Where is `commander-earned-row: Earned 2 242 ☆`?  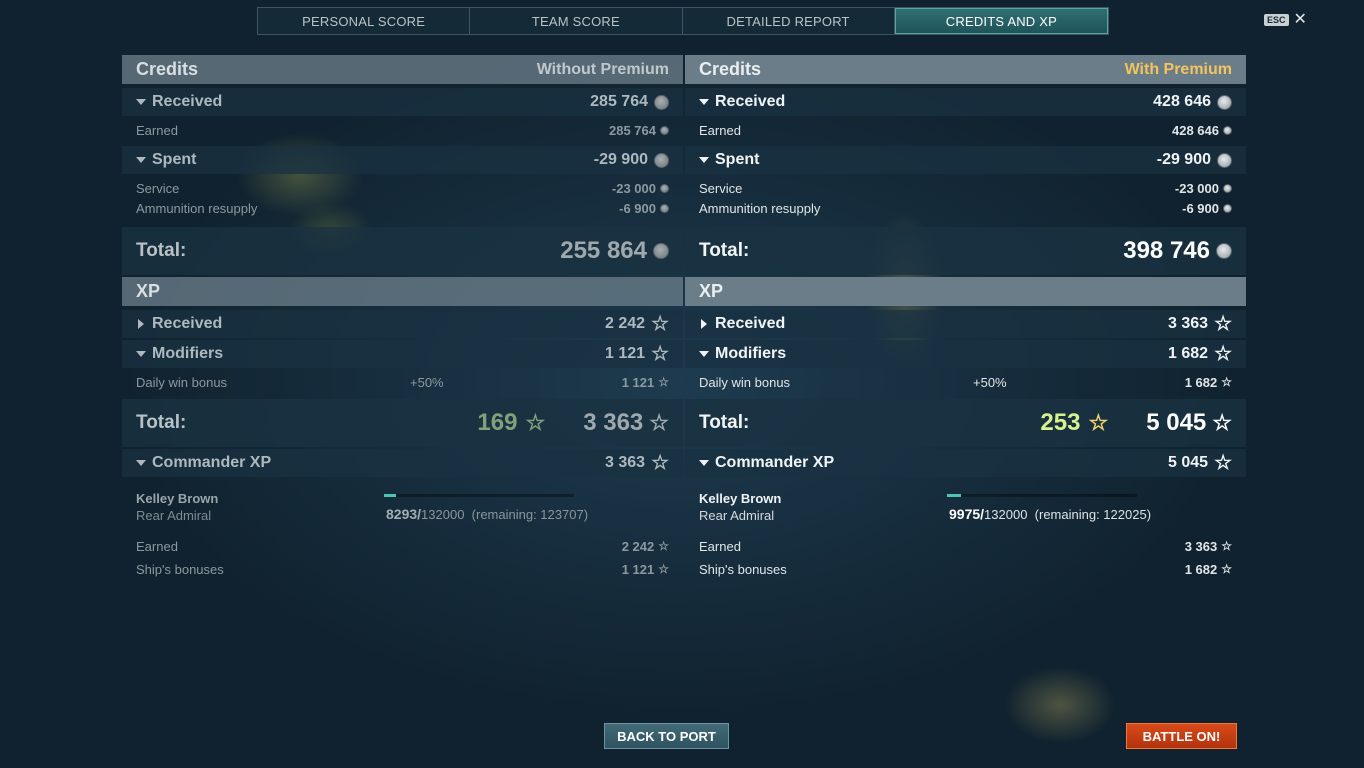 commander-earned-row: Earned 2 242 ☆ is located at coordinates (402, 546).